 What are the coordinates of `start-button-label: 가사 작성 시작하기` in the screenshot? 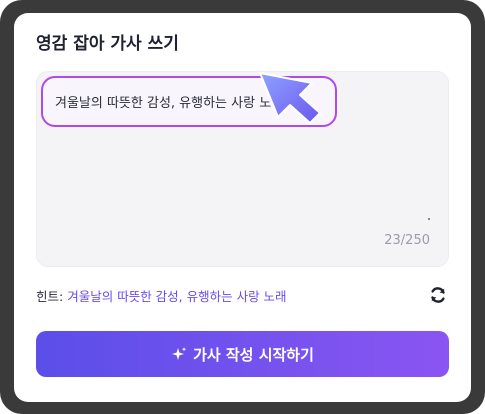 It's located at (253, 354).